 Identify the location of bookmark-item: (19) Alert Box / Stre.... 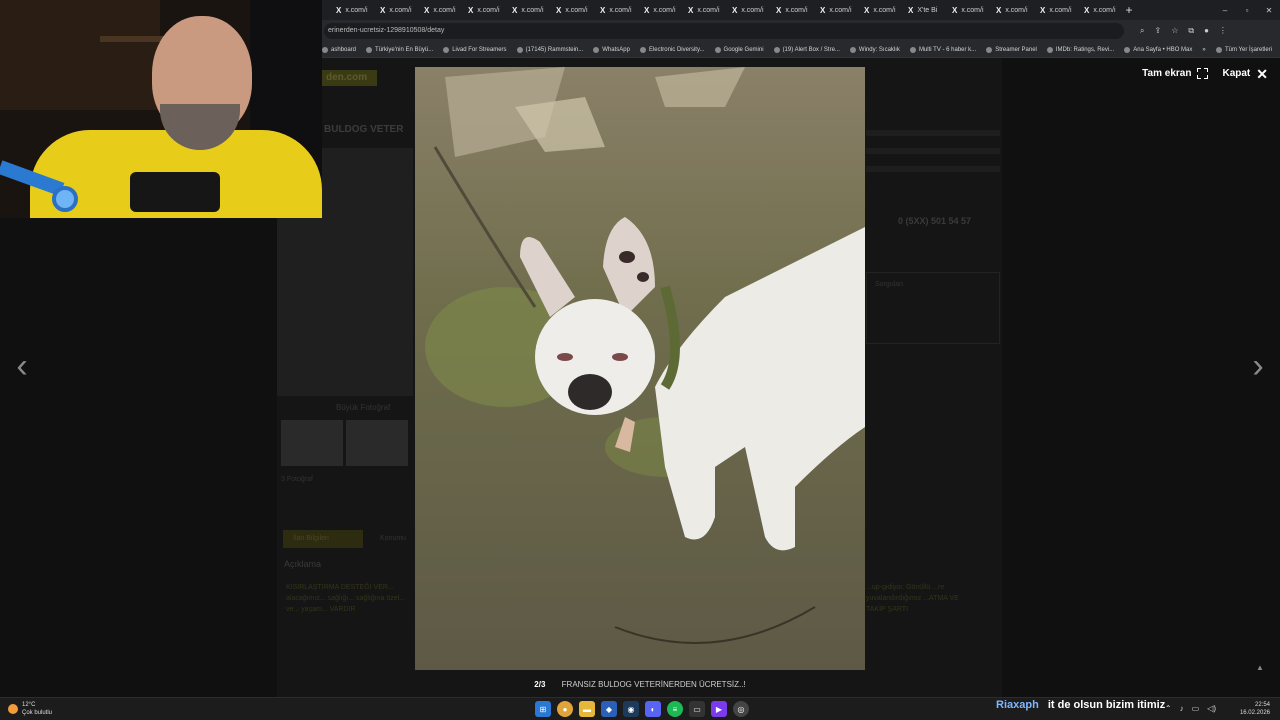
(806, 49).